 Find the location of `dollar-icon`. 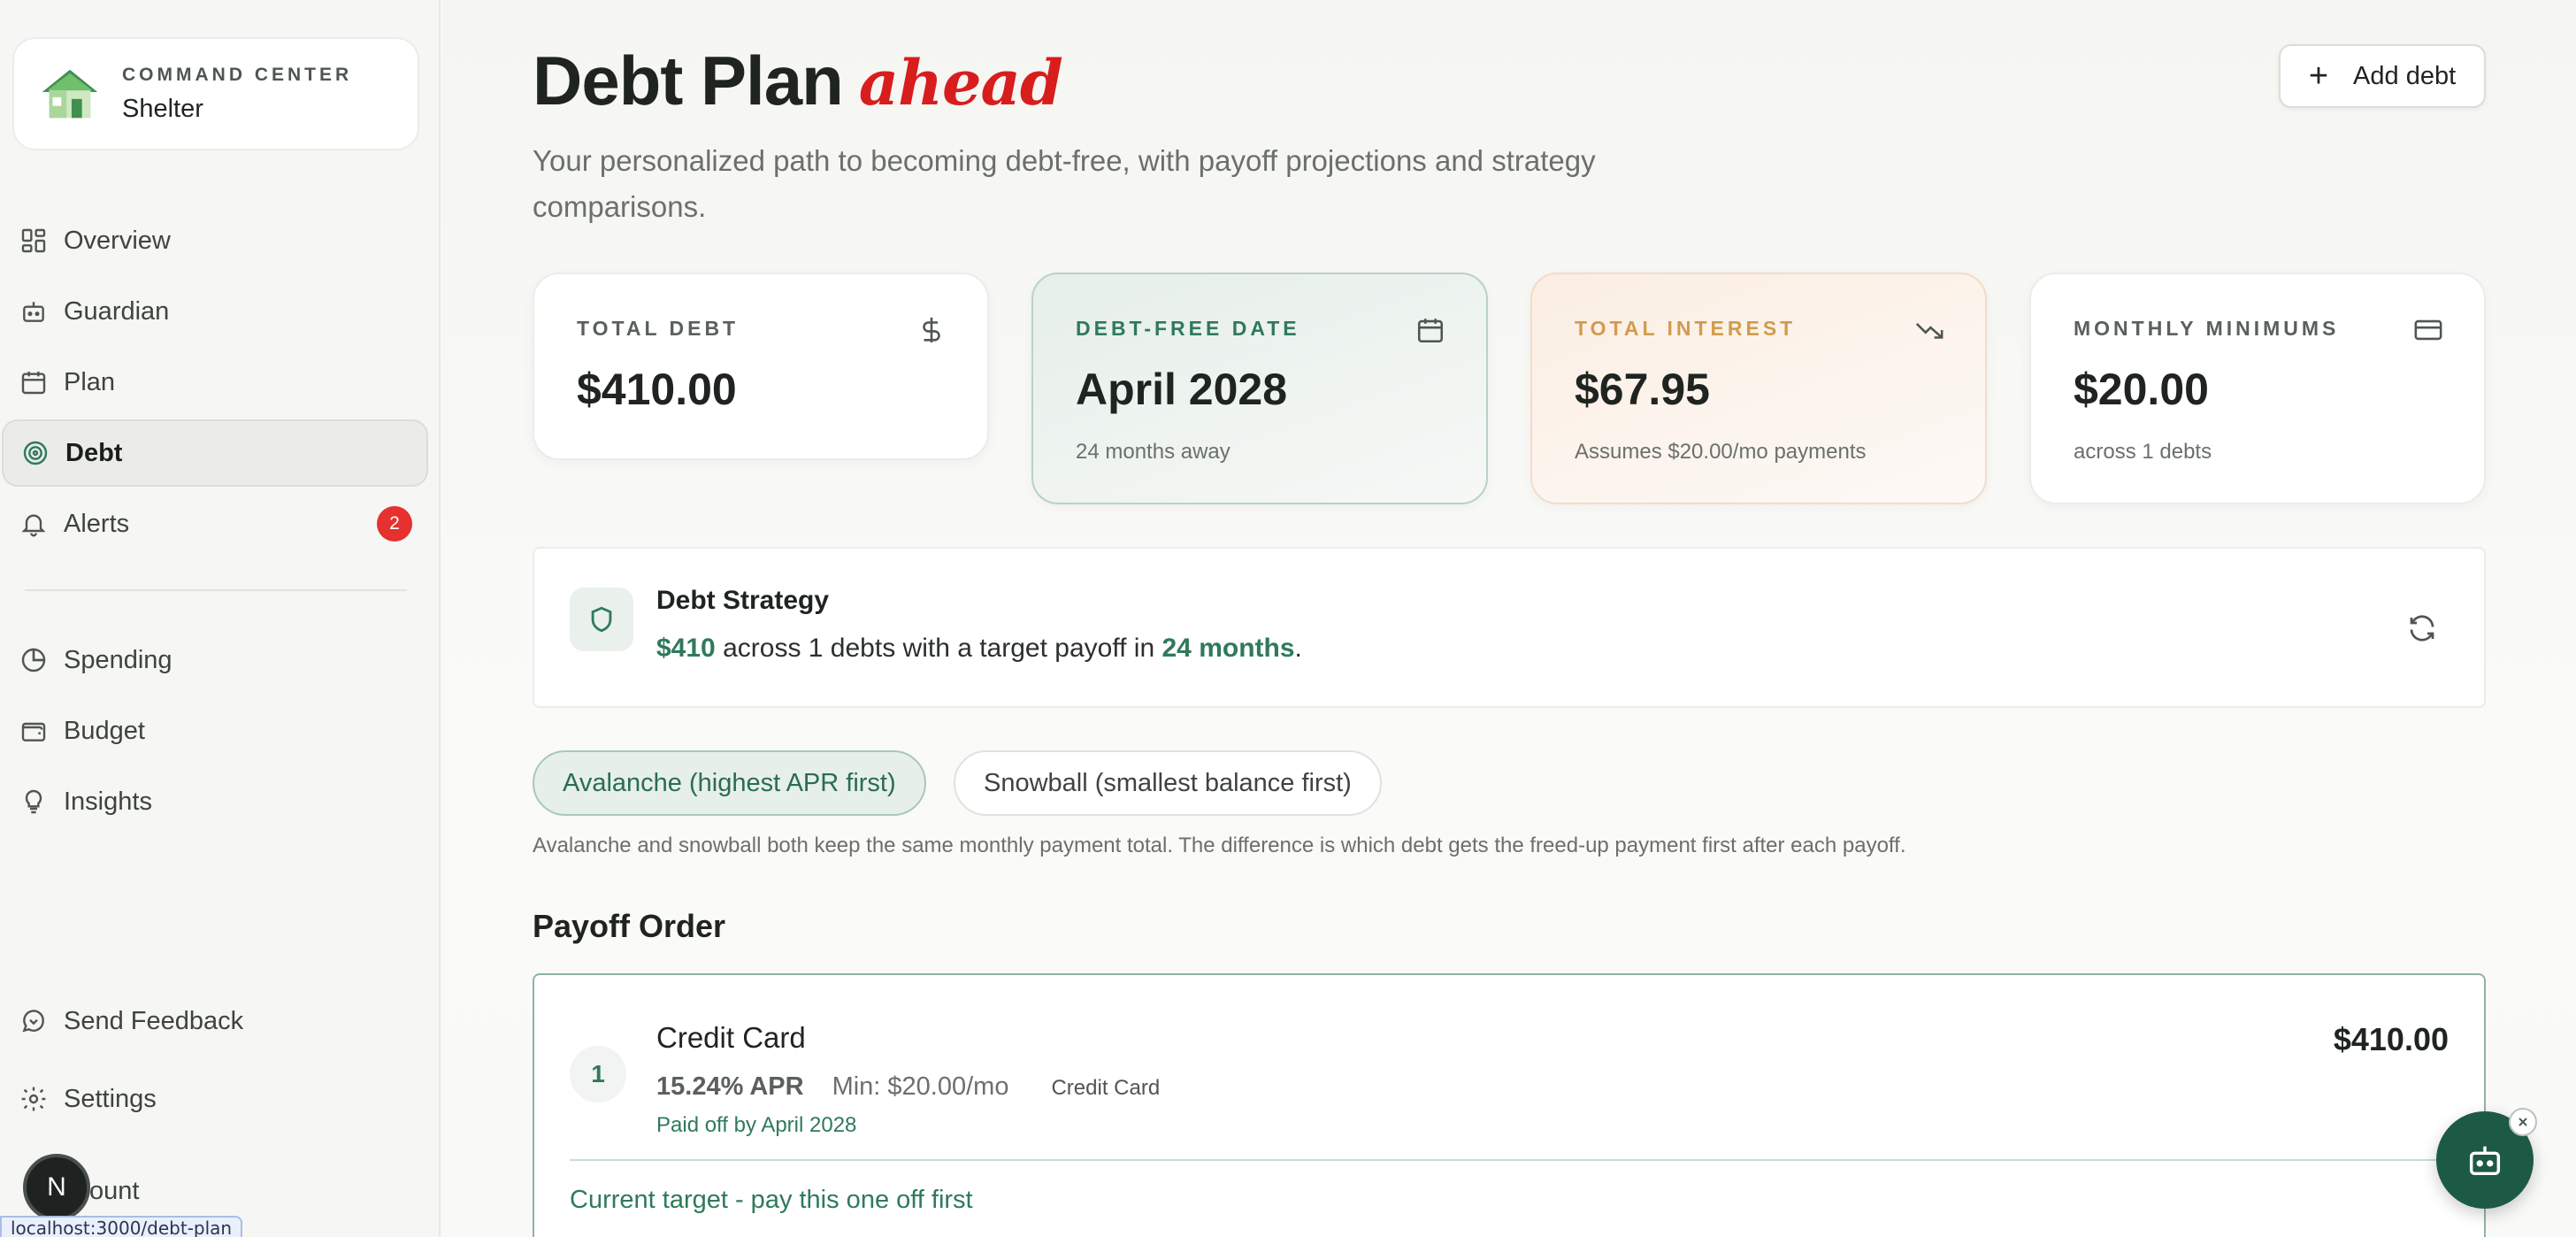

dollar-icon is located at coordinates (931, 330).